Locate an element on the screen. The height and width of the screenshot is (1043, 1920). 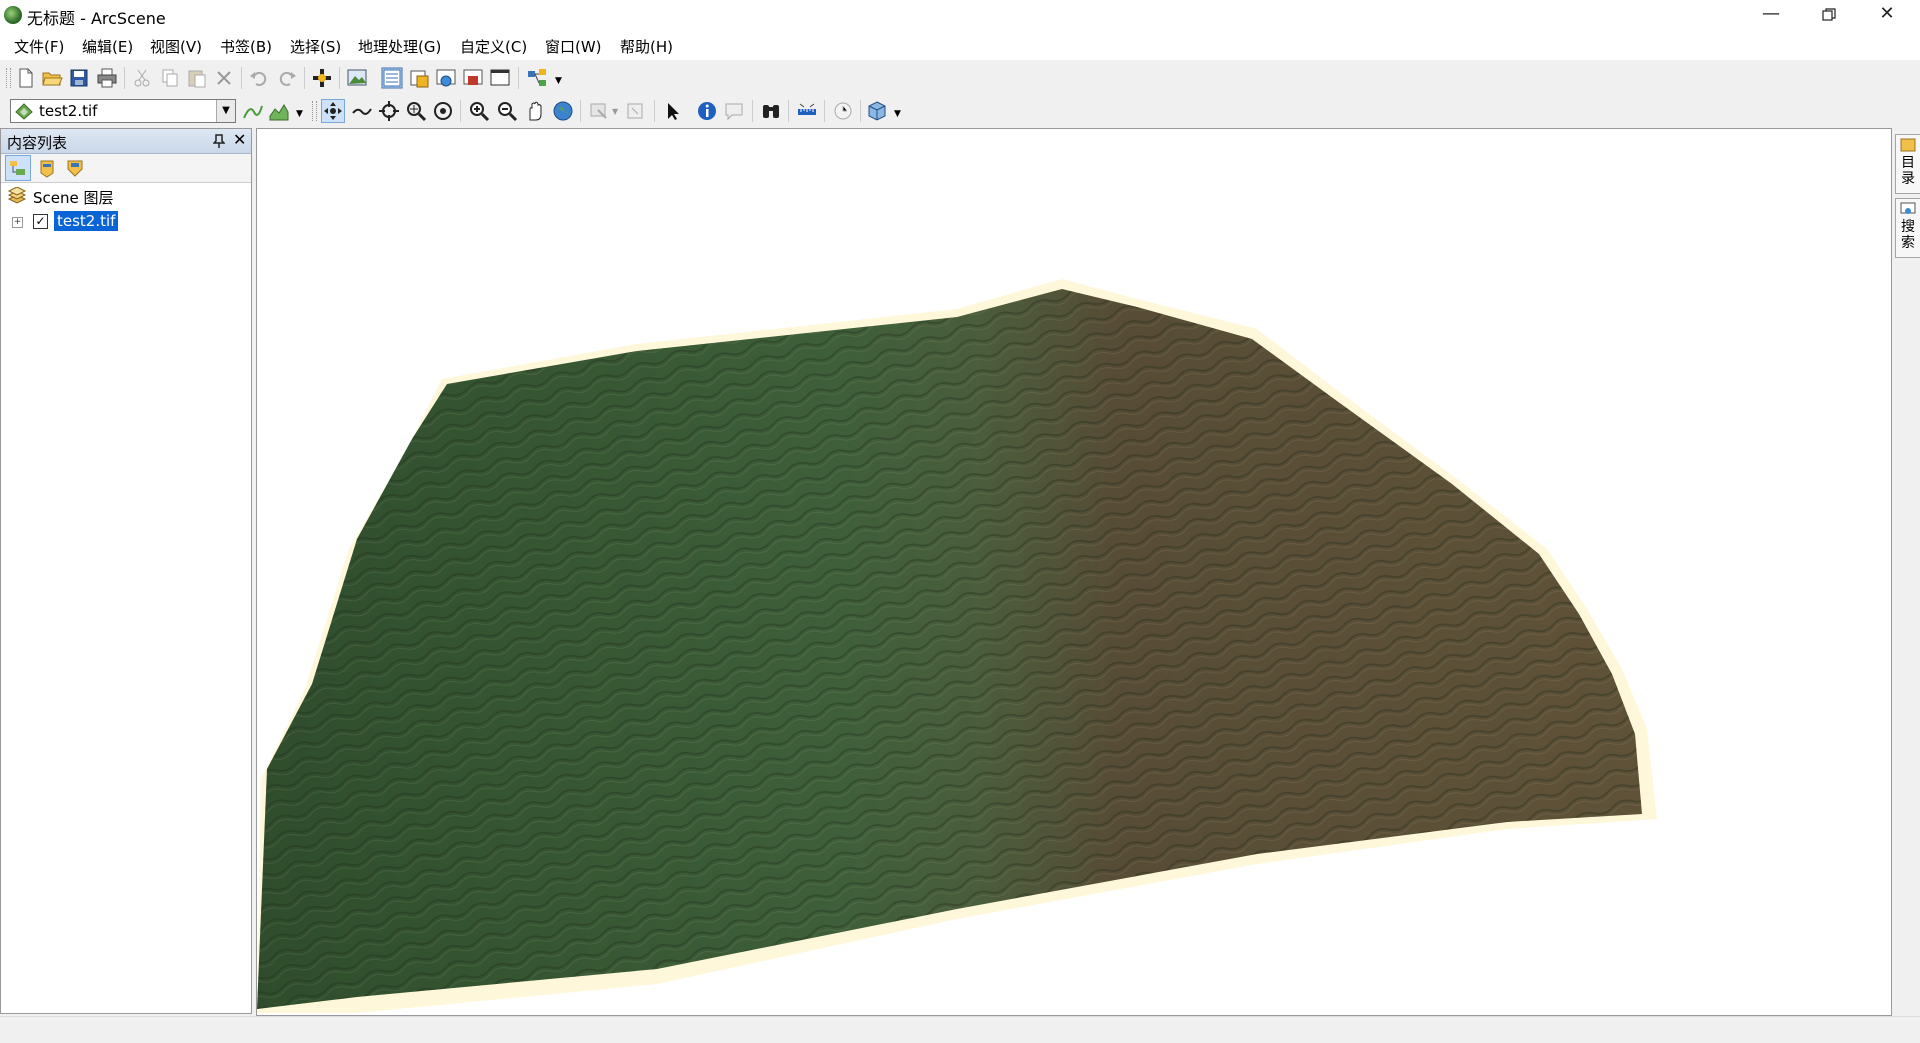
layer-name-selected: test2.tif is located at coordinates (86, 221).